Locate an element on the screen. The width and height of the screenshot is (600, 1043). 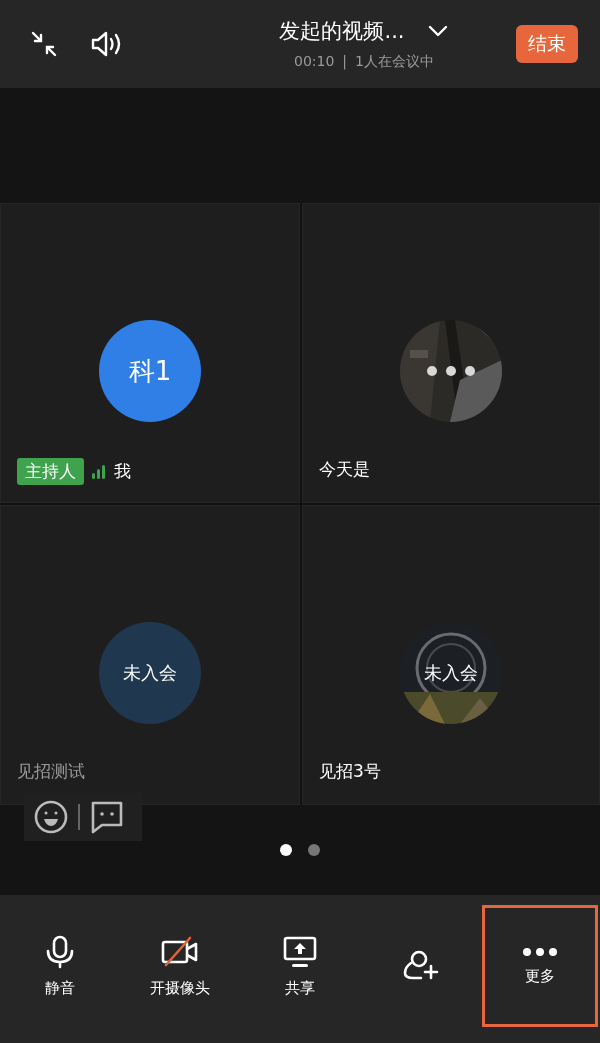
chevron-down-icon is located at coordinates (437, 31).